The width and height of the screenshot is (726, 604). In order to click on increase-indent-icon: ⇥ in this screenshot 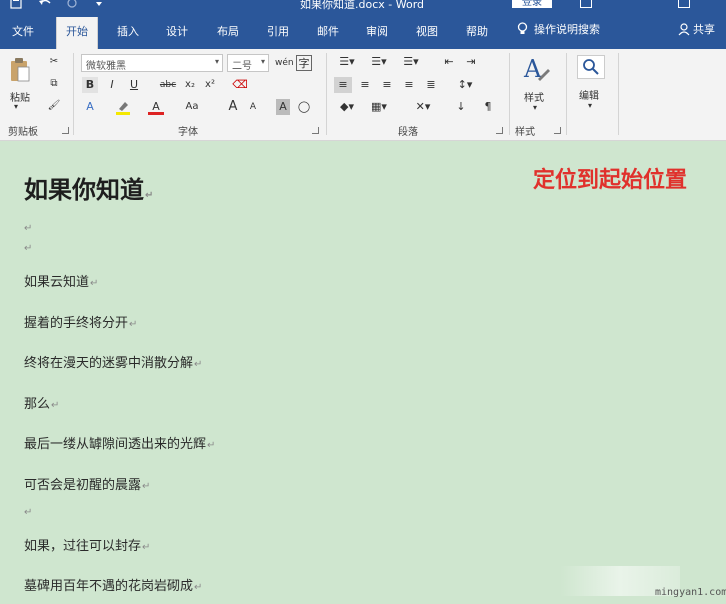, I will do `click(471, 62)`.